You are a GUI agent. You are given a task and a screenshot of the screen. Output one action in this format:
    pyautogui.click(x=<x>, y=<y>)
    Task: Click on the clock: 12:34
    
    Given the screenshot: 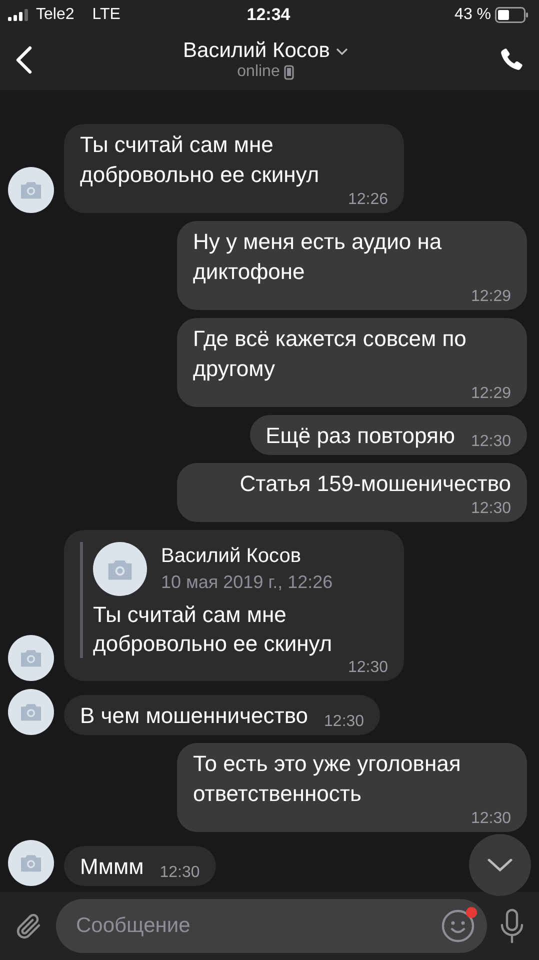 What is the action you would take?
    pyautogui.click(x=268, y=15)
    